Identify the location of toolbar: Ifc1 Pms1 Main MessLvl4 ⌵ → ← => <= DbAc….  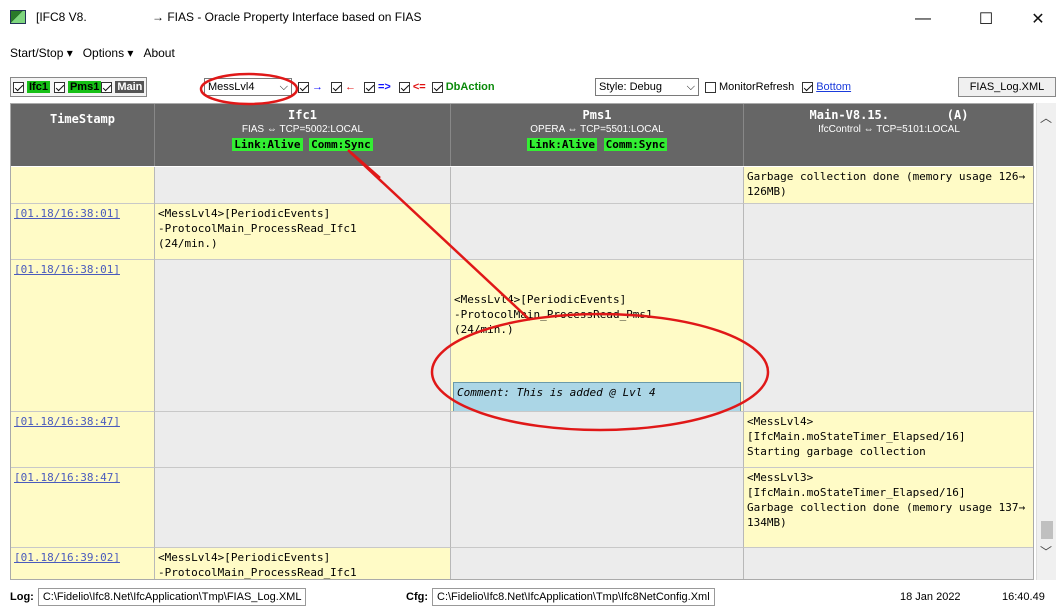
(530, 87).